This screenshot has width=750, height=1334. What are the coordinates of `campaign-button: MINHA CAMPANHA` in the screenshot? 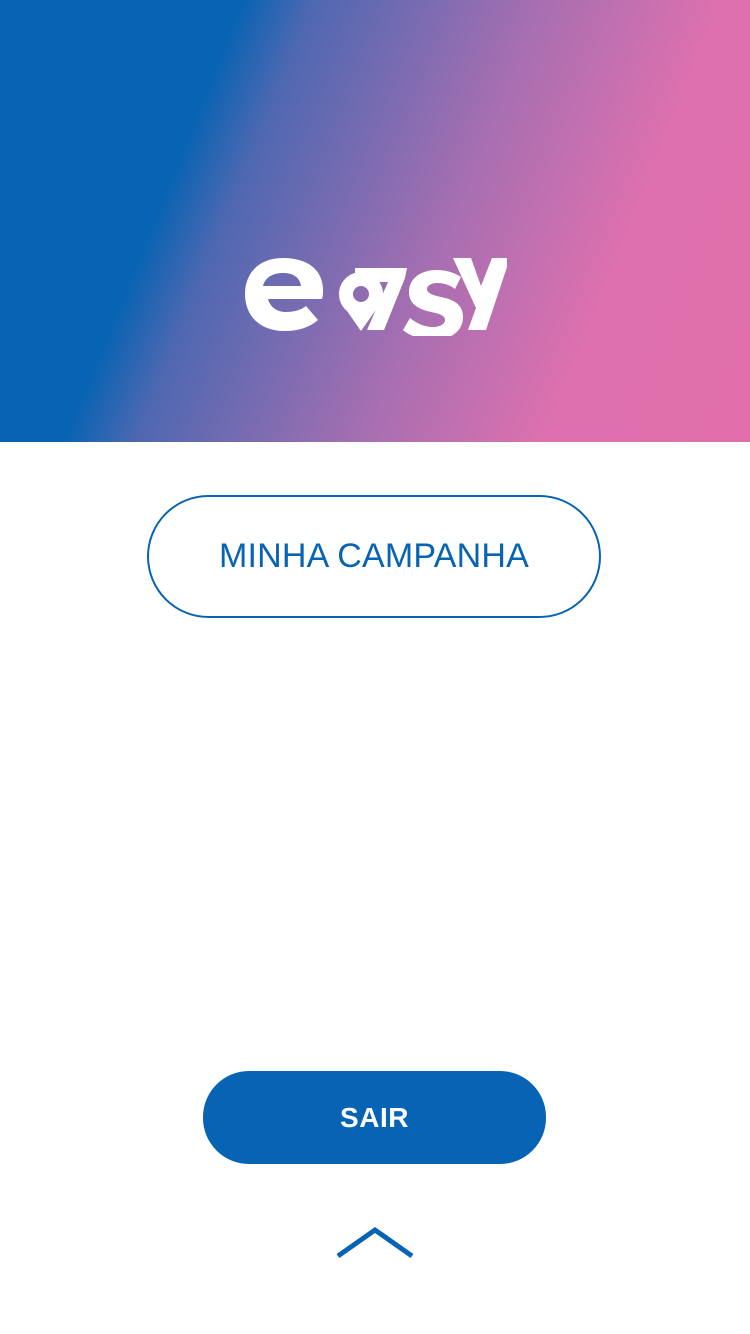 It's located at (374, 556).